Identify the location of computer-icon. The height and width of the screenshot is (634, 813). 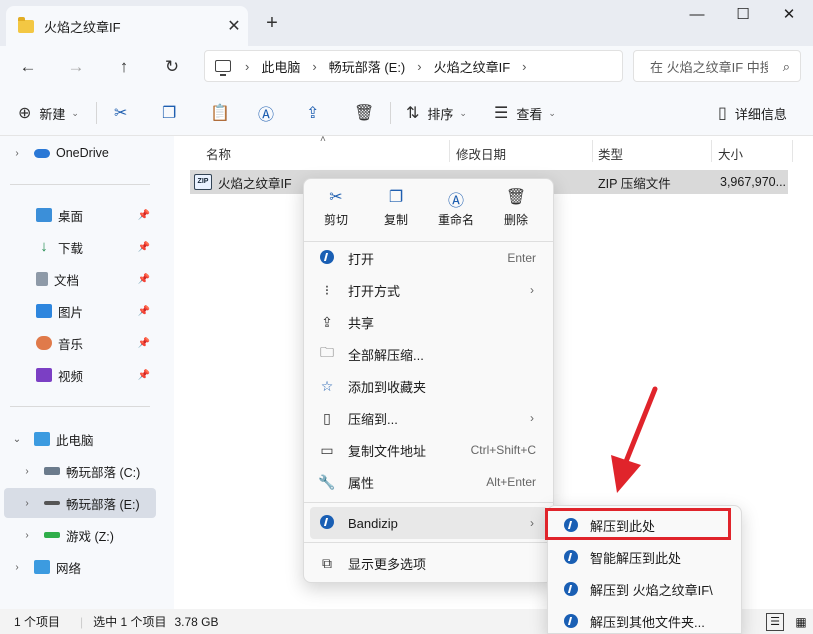
(42, 439).